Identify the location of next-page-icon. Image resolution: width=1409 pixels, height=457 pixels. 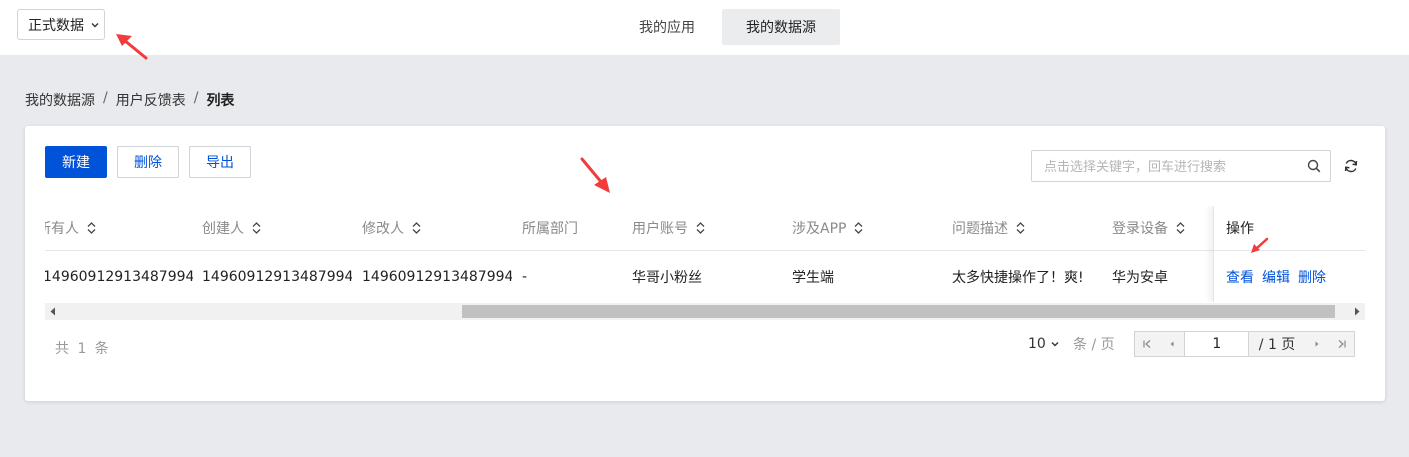
(1317, 344).